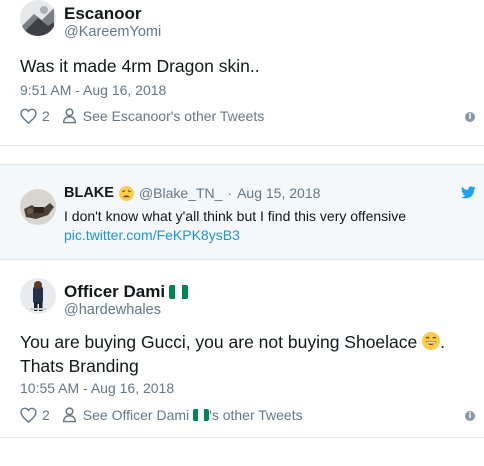 The width and height of the screenshot is (484, 466). What do you see at coordinates (152, 235) in the screenshot?
I see `quoted-media-link: pic.twitter.com/FeKPK8ysB3` at bounding box center [152, 235].